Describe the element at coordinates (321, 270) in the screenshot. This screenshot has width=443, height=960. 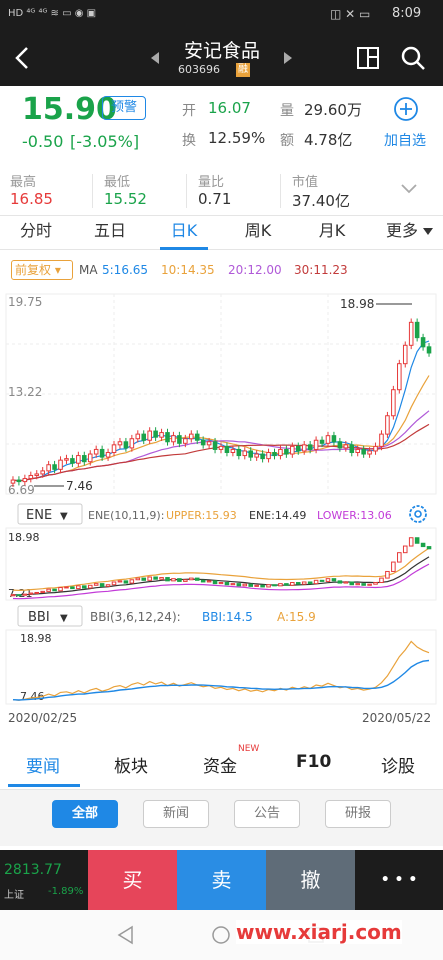
I see `ma30-value: 30:11.23` at that location.